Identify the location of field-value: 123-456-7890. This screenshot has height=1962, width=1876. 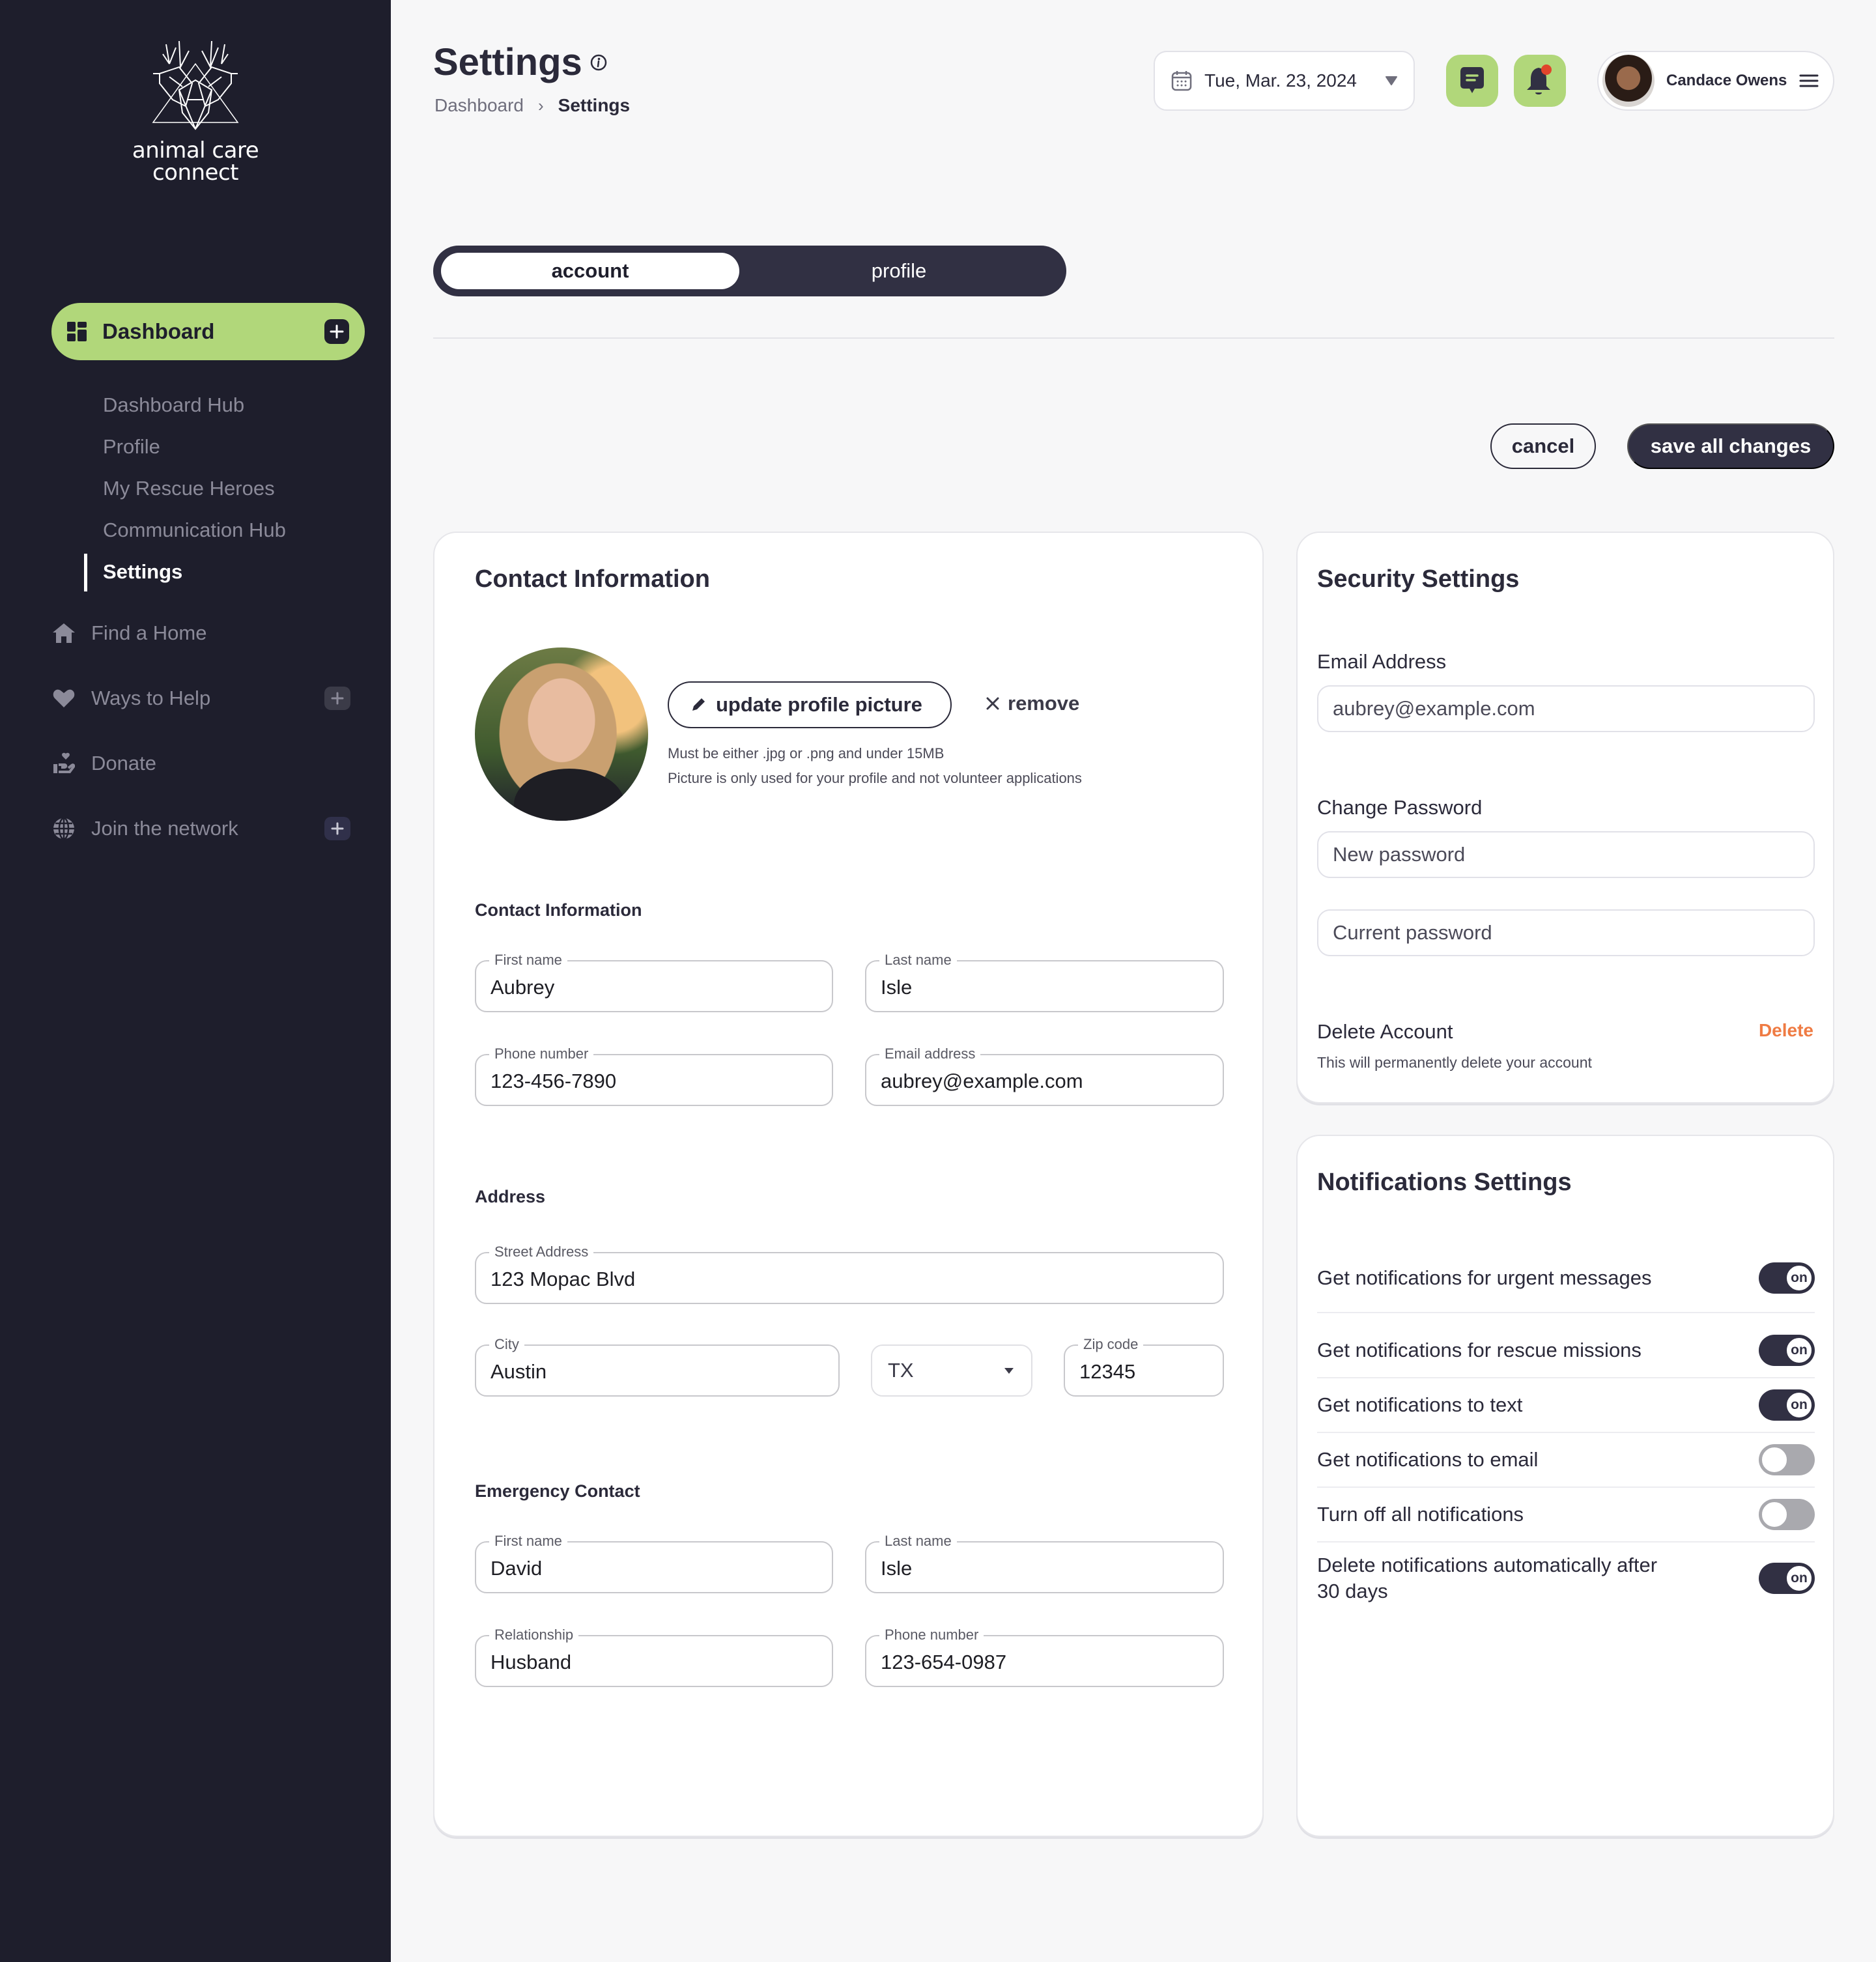
(554, 1081).